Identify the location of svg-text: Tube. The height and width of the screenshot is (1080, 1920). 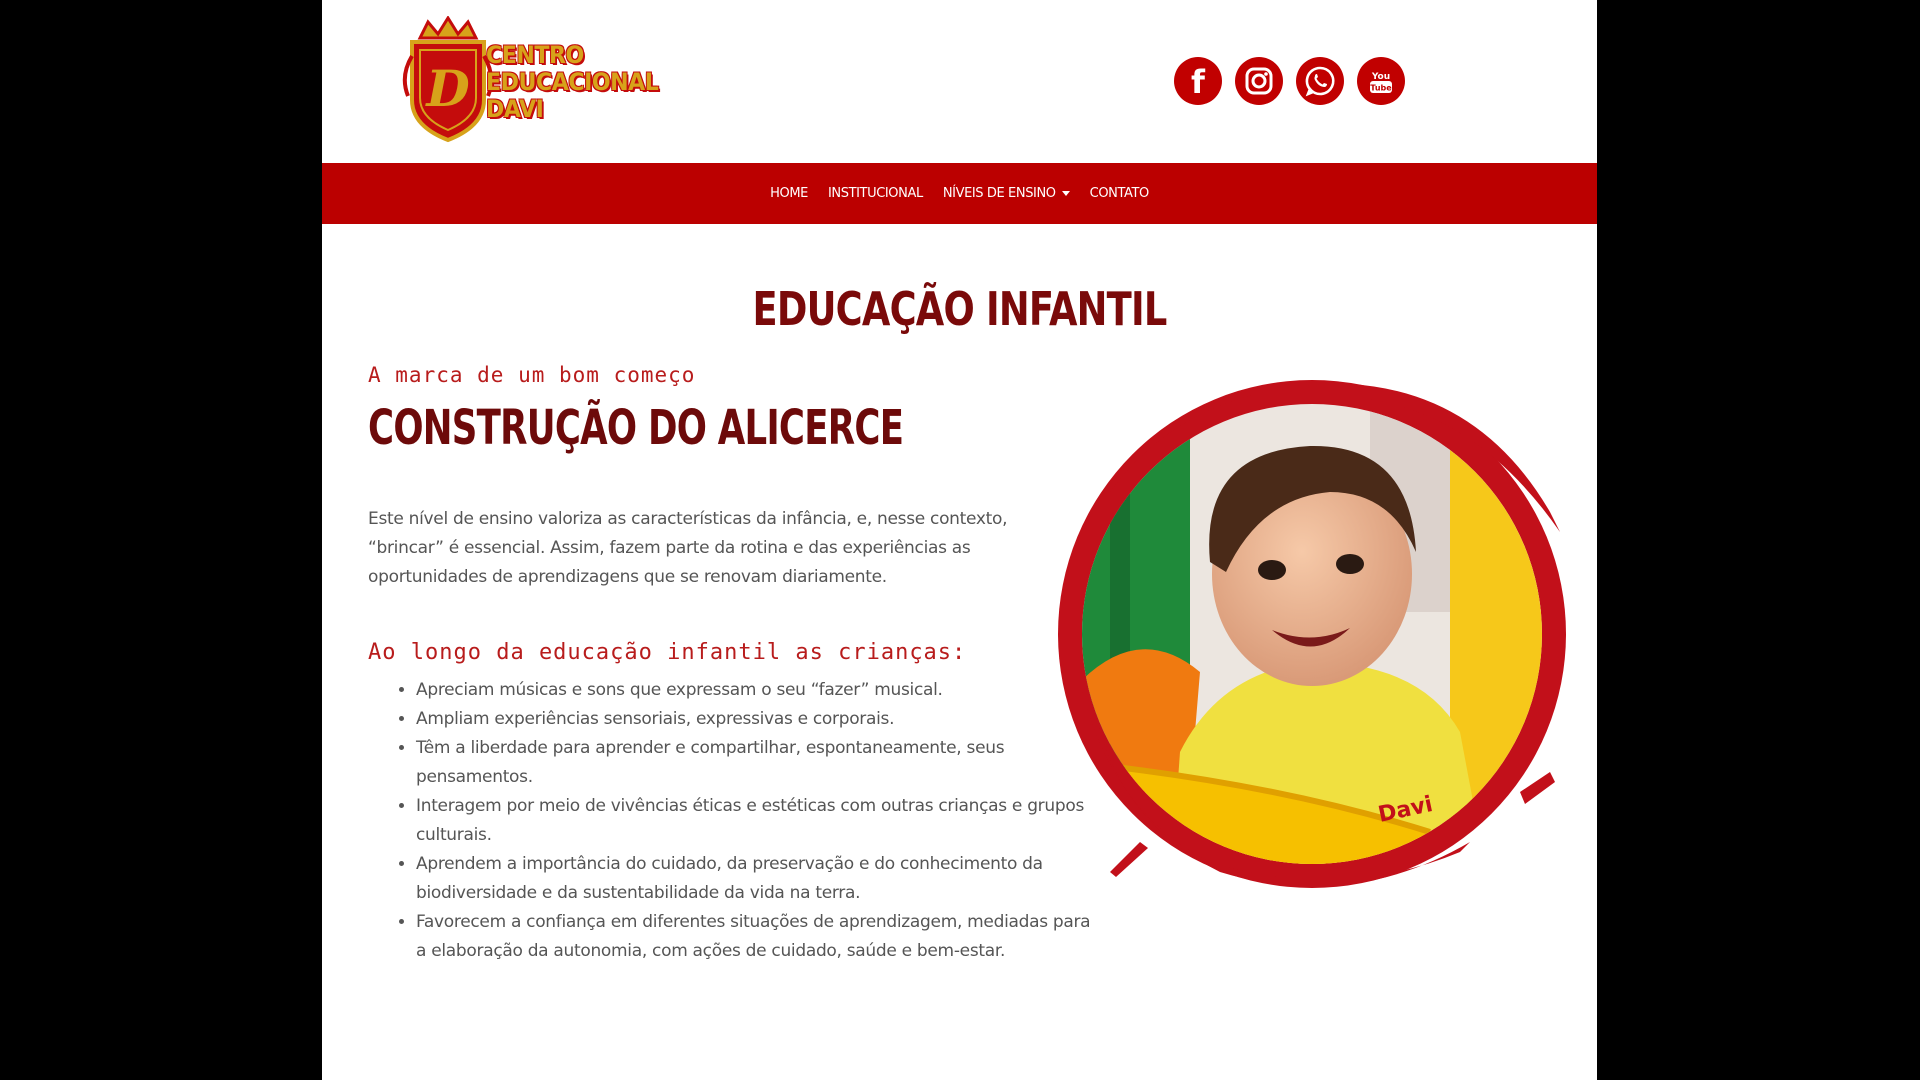
(1381, 88).